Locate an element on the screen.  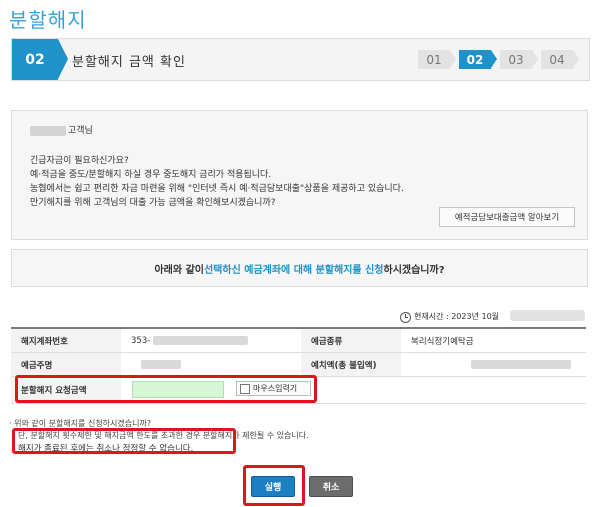
clock-icon is located at coordinates (405, 317).